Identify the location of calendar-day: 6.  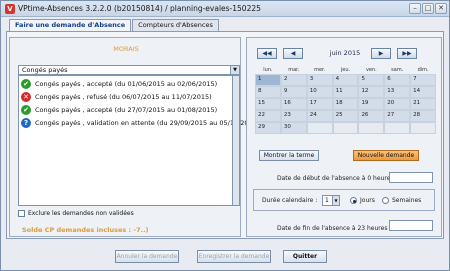
(397, 80).